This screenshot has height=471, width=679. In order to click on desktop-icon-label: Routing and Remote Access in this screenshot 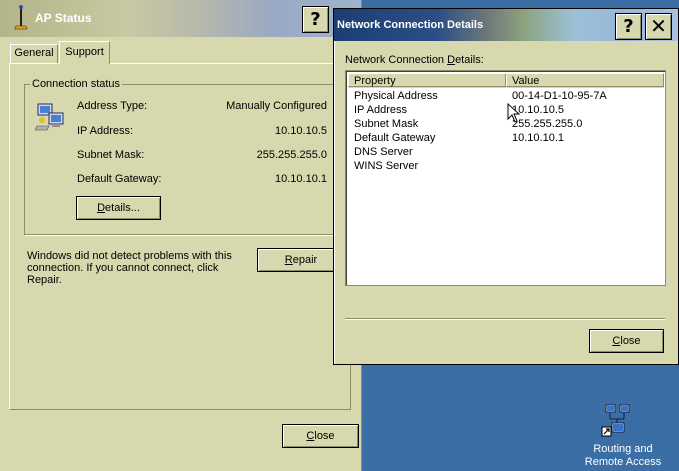, I will do `click(623, 456)`.